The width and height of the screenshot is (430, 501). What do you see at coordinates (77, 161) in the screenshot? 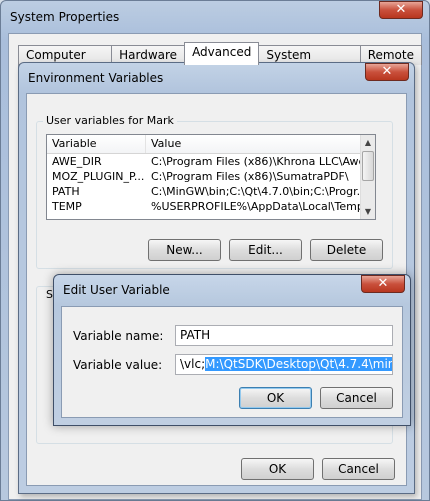
I see `variable-cell: AWE_DIR` at bounding box center [77, 161].